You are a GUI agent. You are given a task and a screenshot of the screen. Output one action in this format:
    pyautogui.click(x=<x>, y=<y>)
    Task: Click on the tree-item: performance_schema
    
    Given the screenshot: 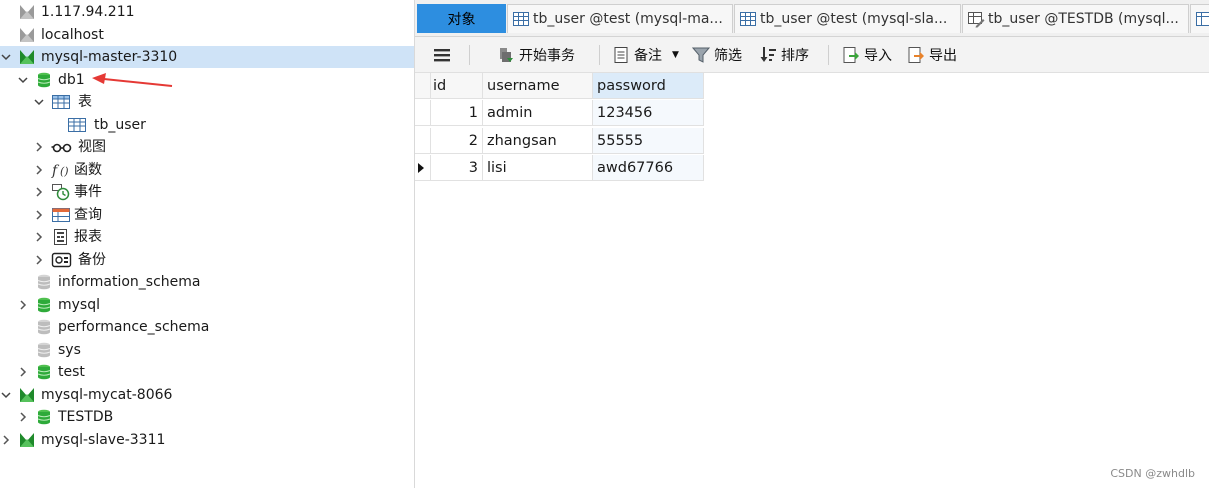 What is the action you would take?
    pyautogui.click(x=207, y=327)
    